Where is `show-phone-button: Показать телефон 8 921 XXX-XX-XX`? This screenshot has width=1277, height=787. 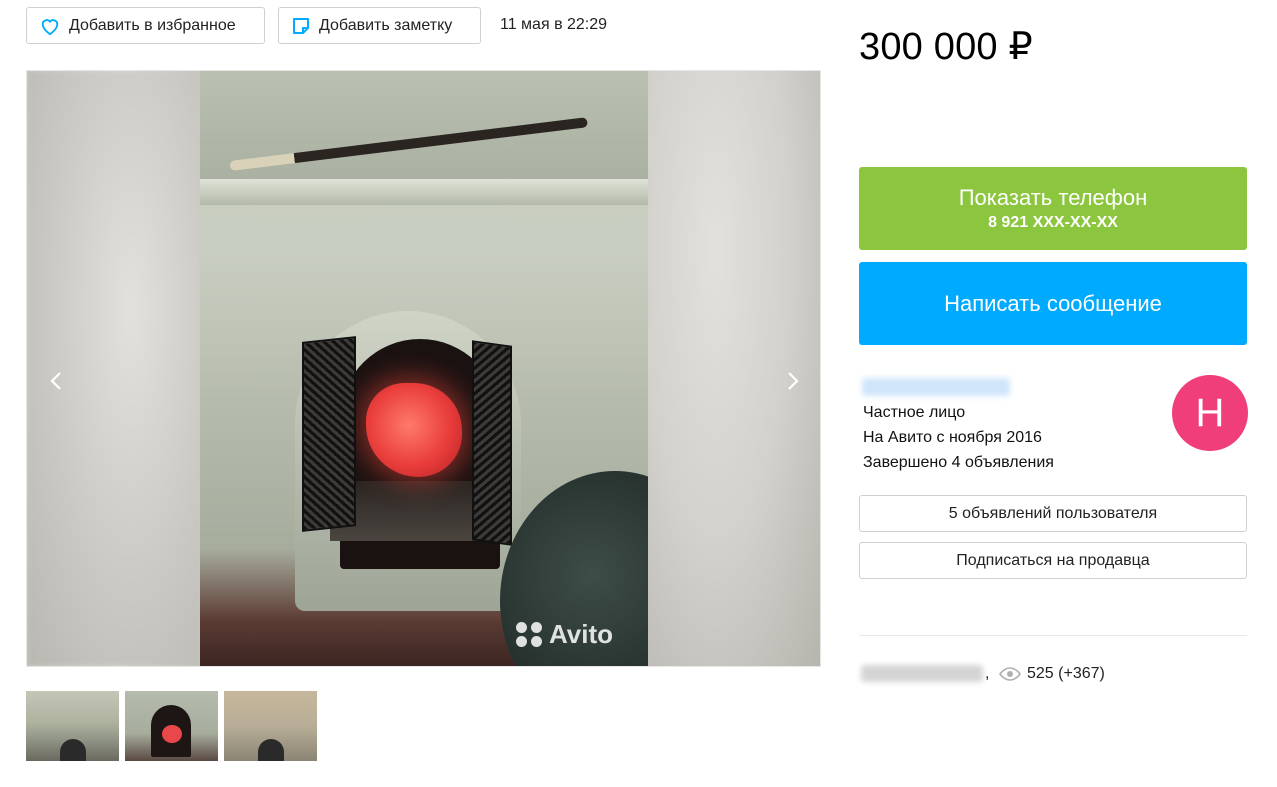
show-phone-button: Показать телефон 8 921 XXX-XX-XX is located at coordinates (1053, 208).